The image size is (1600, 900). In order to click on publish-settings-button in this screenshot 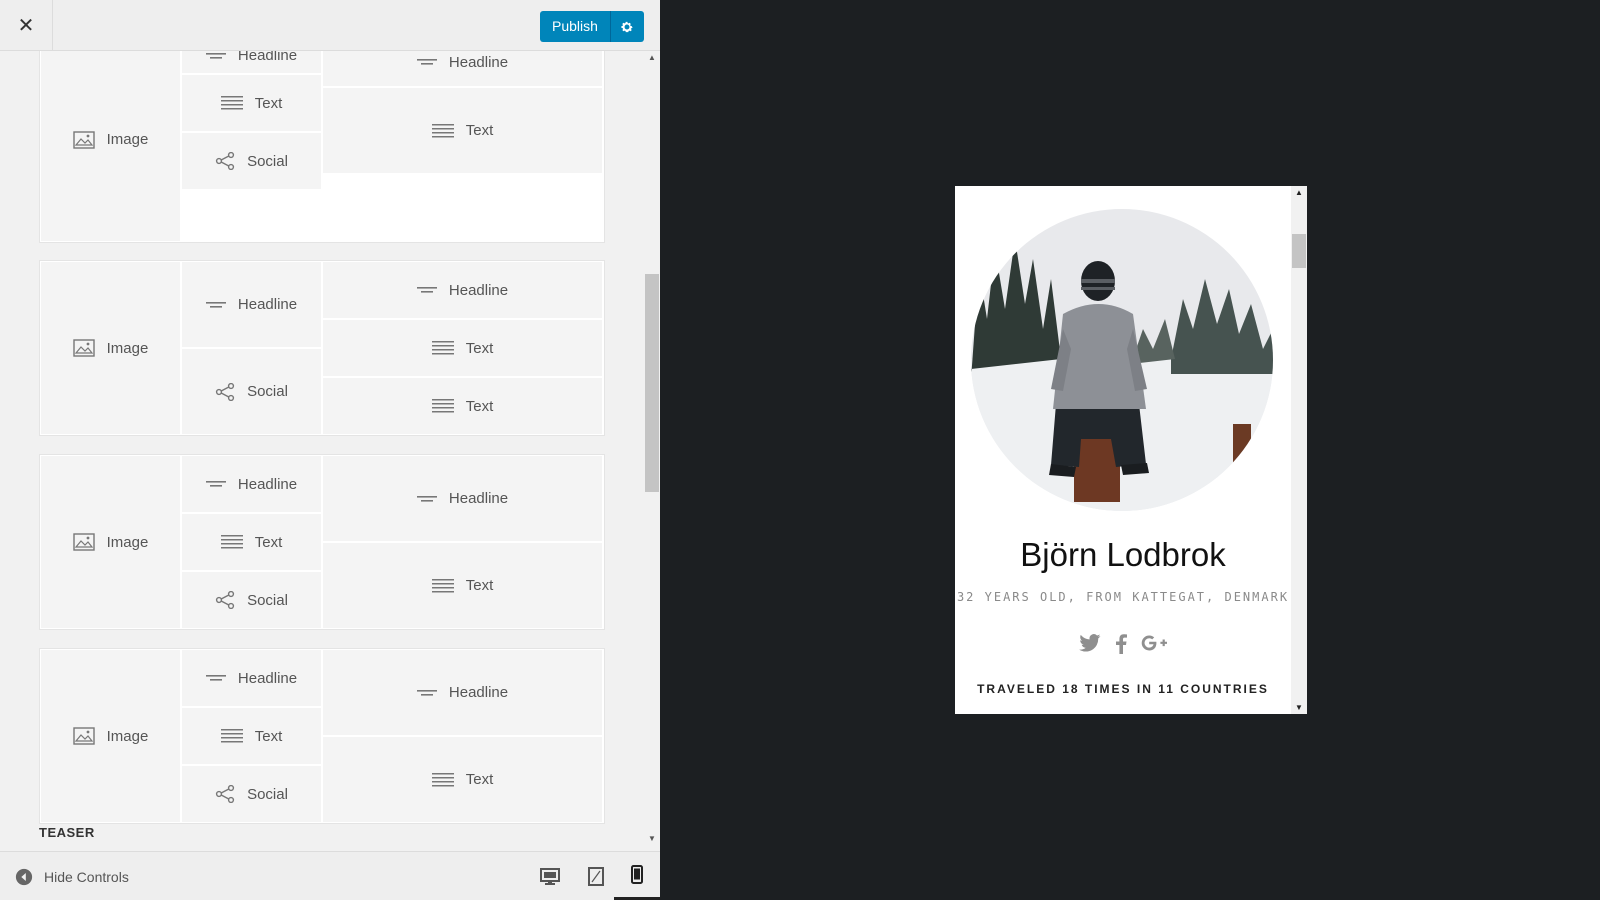, I will do `click(627, 26)`.